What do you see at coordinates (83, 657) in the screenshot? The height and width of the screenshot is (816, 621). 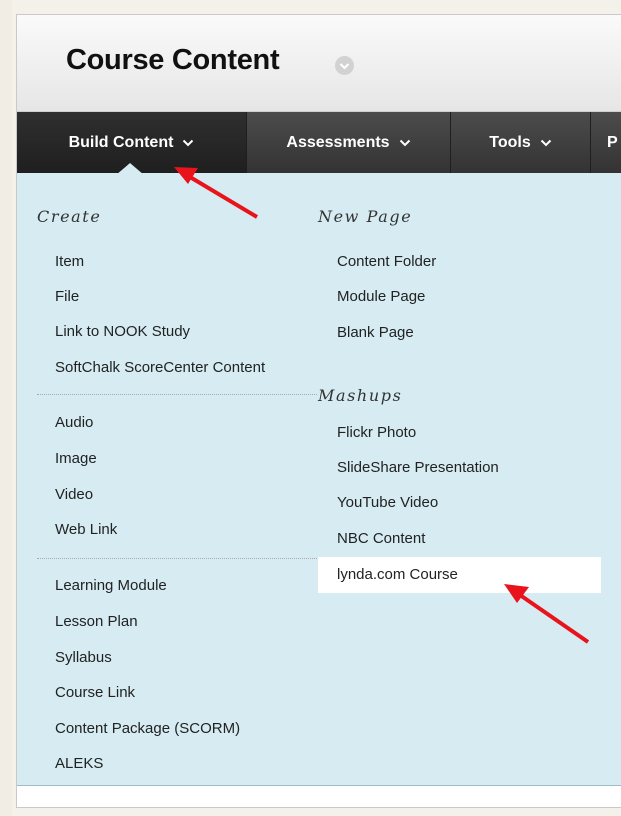 I see `menu-item-syllabus: Syllabus` at bounding box center [83, 657].